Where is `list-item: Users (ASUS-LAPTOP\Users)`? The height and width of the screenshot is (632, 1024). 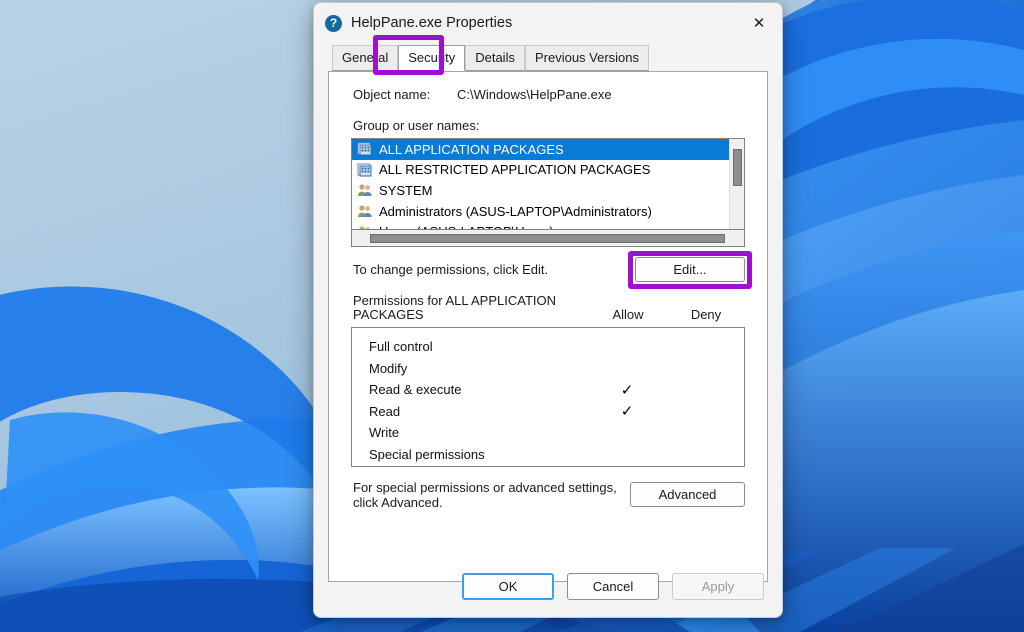 list-item: Users (ASUS-LAPTOP\Users) is located at coordinates (540, 225).